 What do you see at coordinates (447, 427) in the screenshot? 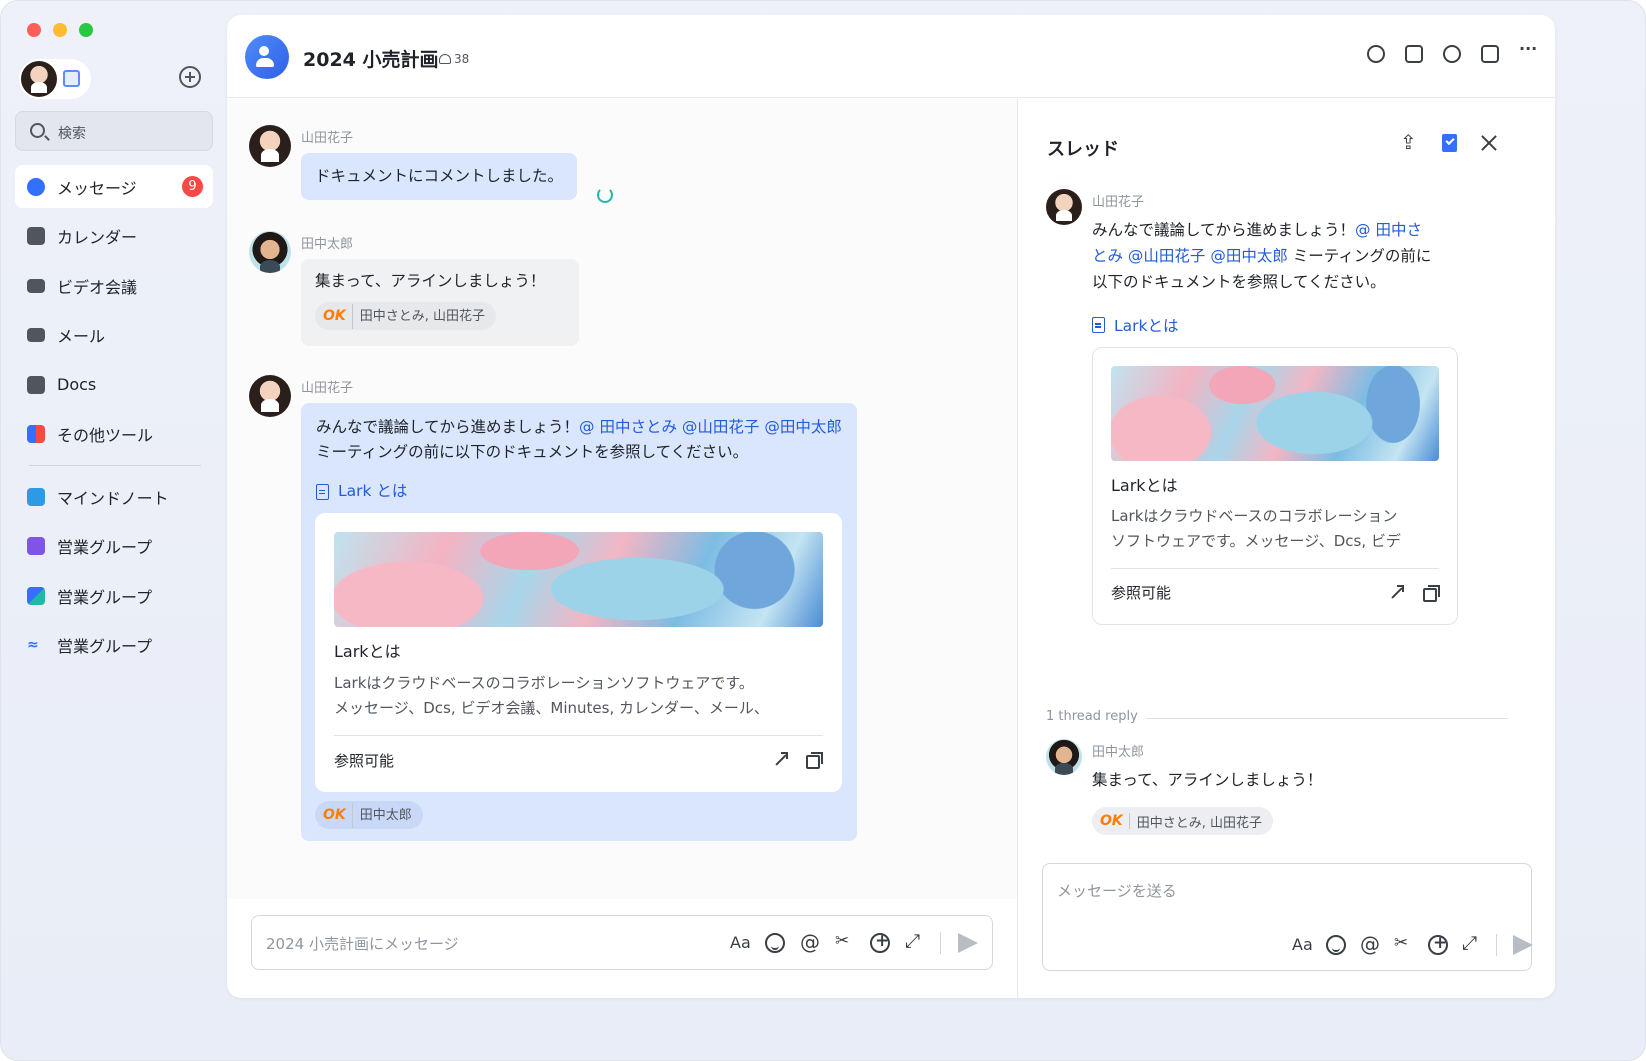
I see `text-segment: みんなで議論してから進めましょう！` at bounding box center [447, 427].